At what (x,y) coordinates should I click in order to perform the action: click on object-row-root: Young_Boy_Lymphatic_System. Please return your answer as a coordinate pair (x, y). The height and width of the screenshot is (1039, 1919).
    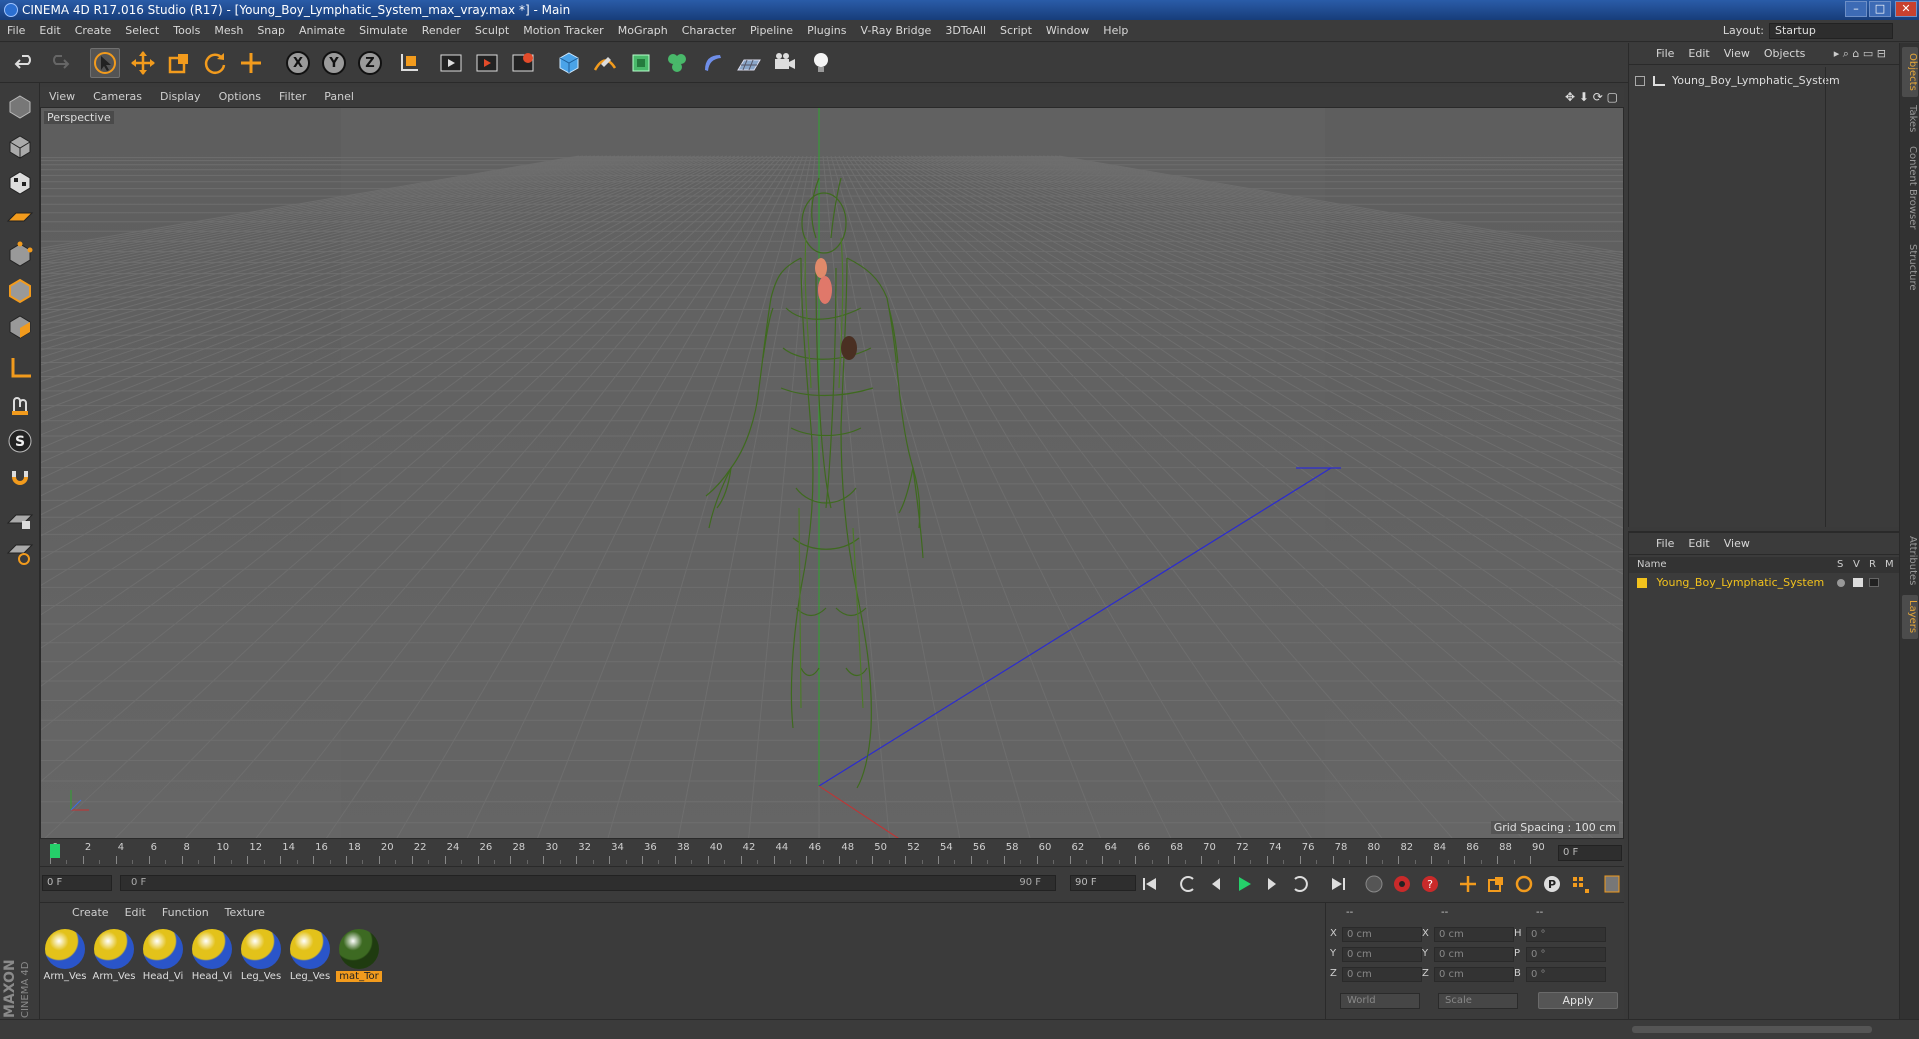
    Looking at the image, I should click on (1760, 81).